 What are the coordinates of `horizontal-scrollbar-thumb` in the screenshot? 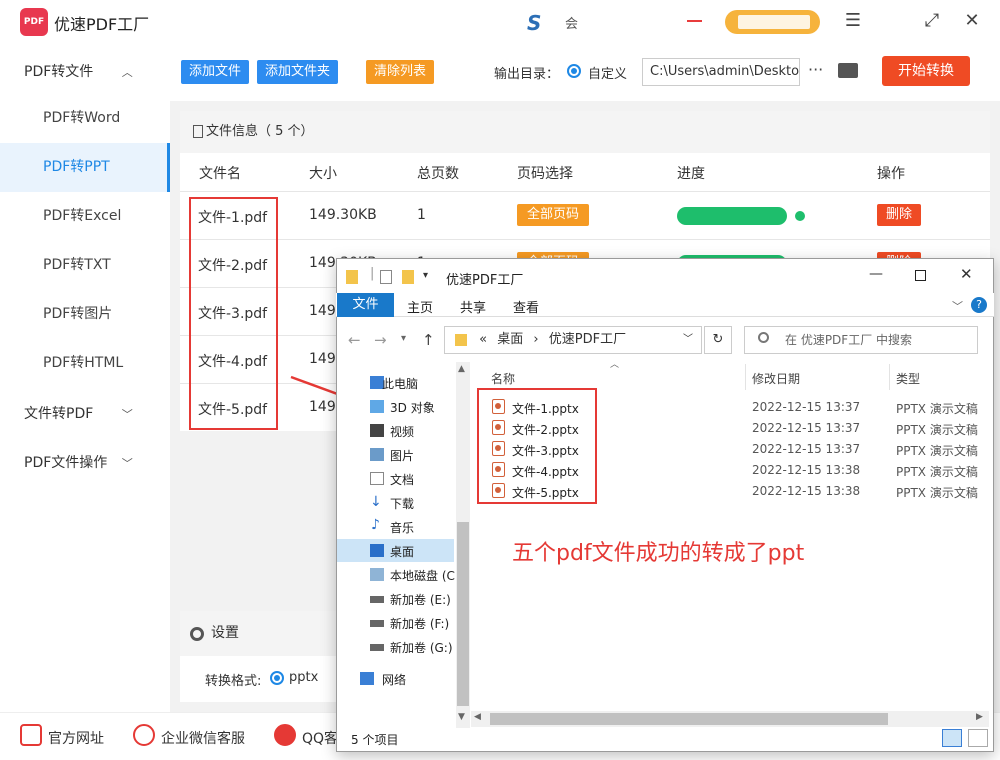 It's located at (689, 719).